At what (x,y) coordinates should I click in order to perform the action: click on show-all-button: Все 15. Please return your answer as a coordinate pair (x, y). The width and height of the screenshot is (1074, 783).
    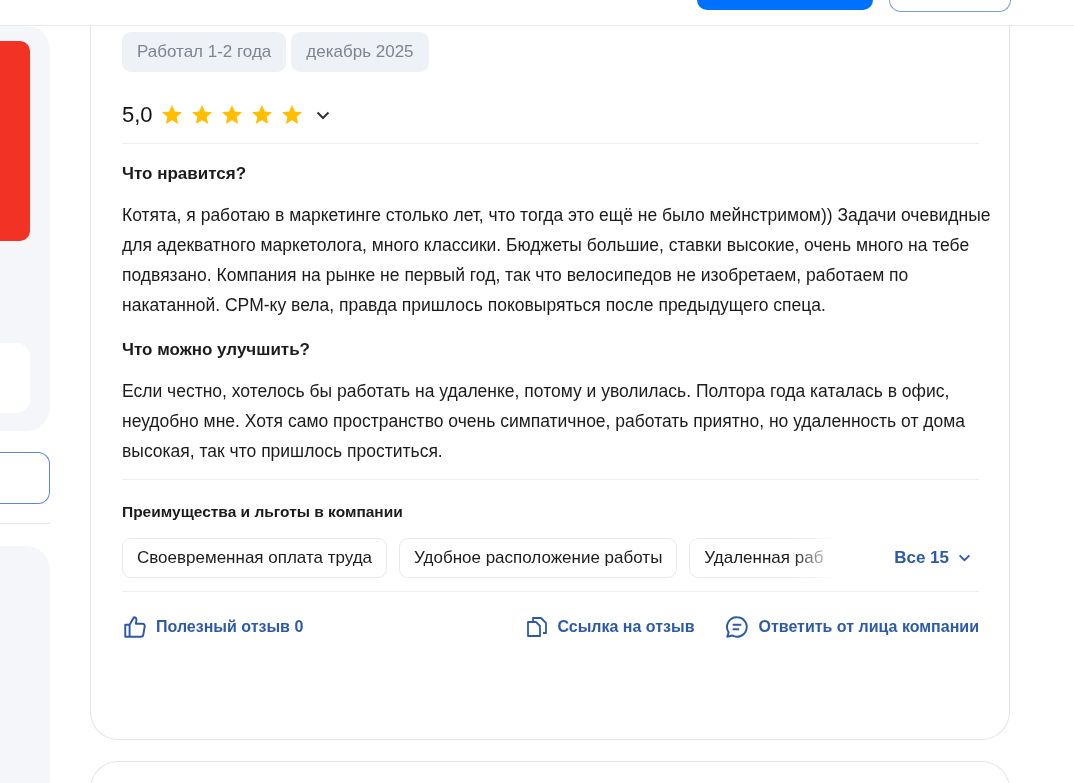
    Looking at the image, I should click on (932, 558).